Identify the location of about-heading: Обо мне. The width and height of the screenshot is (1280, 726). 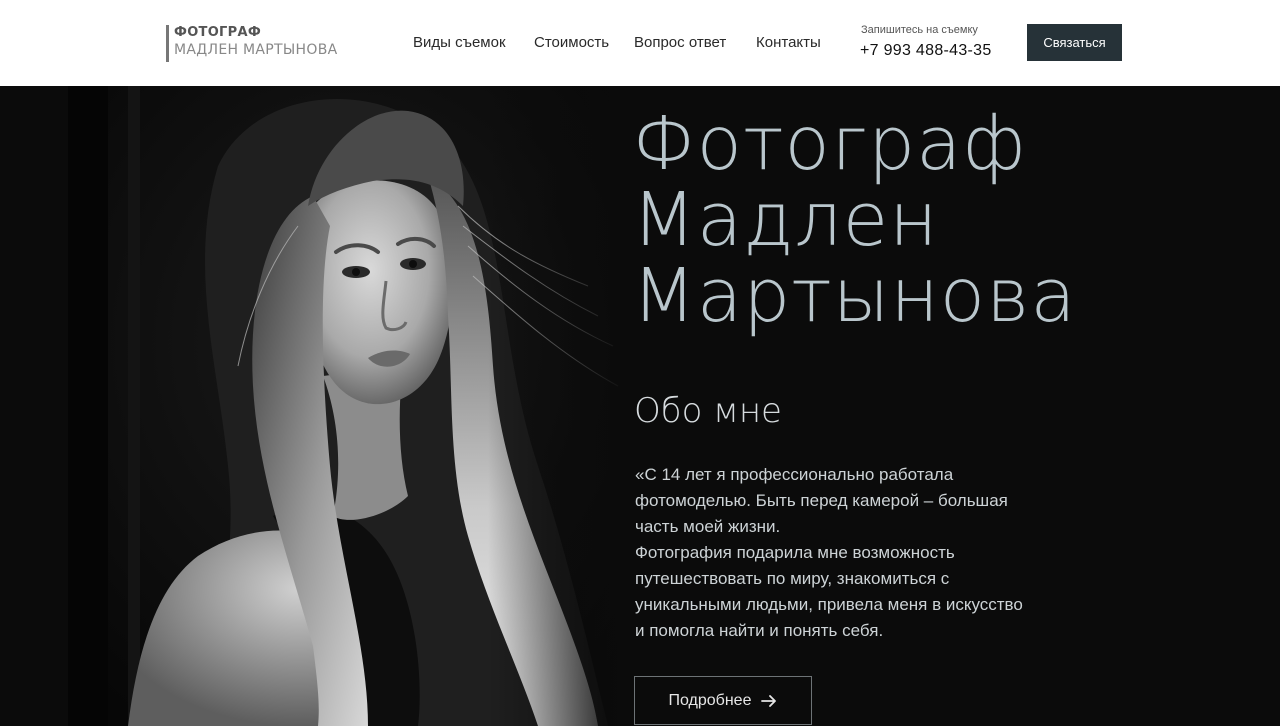
(708, 411).